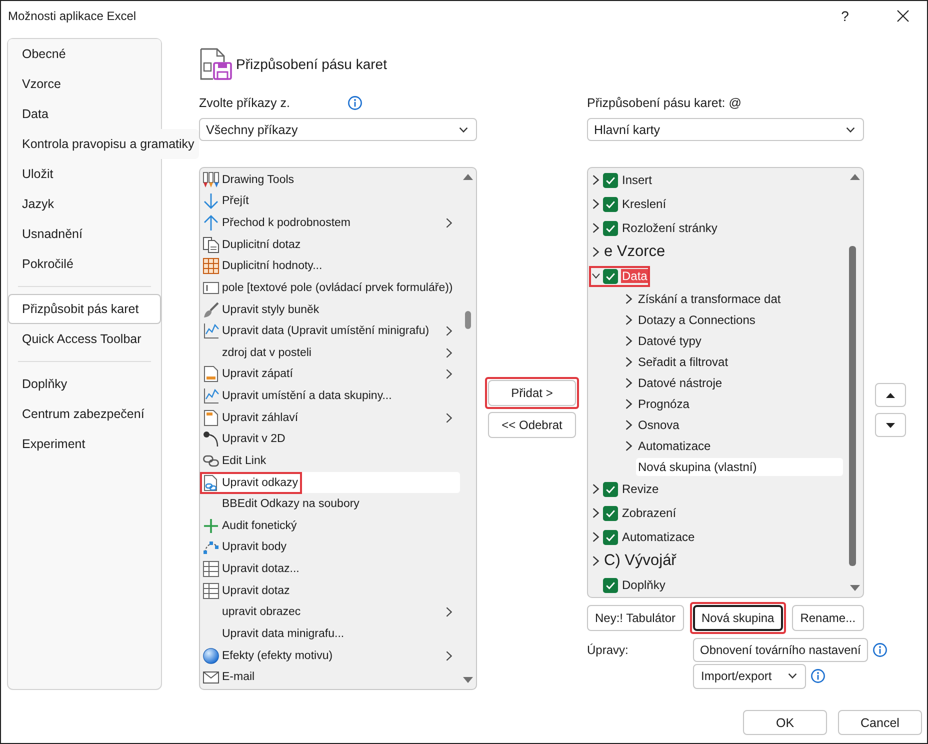 This screenshot has height=744, width=928. I want to click on command-item: Upravit záhlaví, so click(330, 417).